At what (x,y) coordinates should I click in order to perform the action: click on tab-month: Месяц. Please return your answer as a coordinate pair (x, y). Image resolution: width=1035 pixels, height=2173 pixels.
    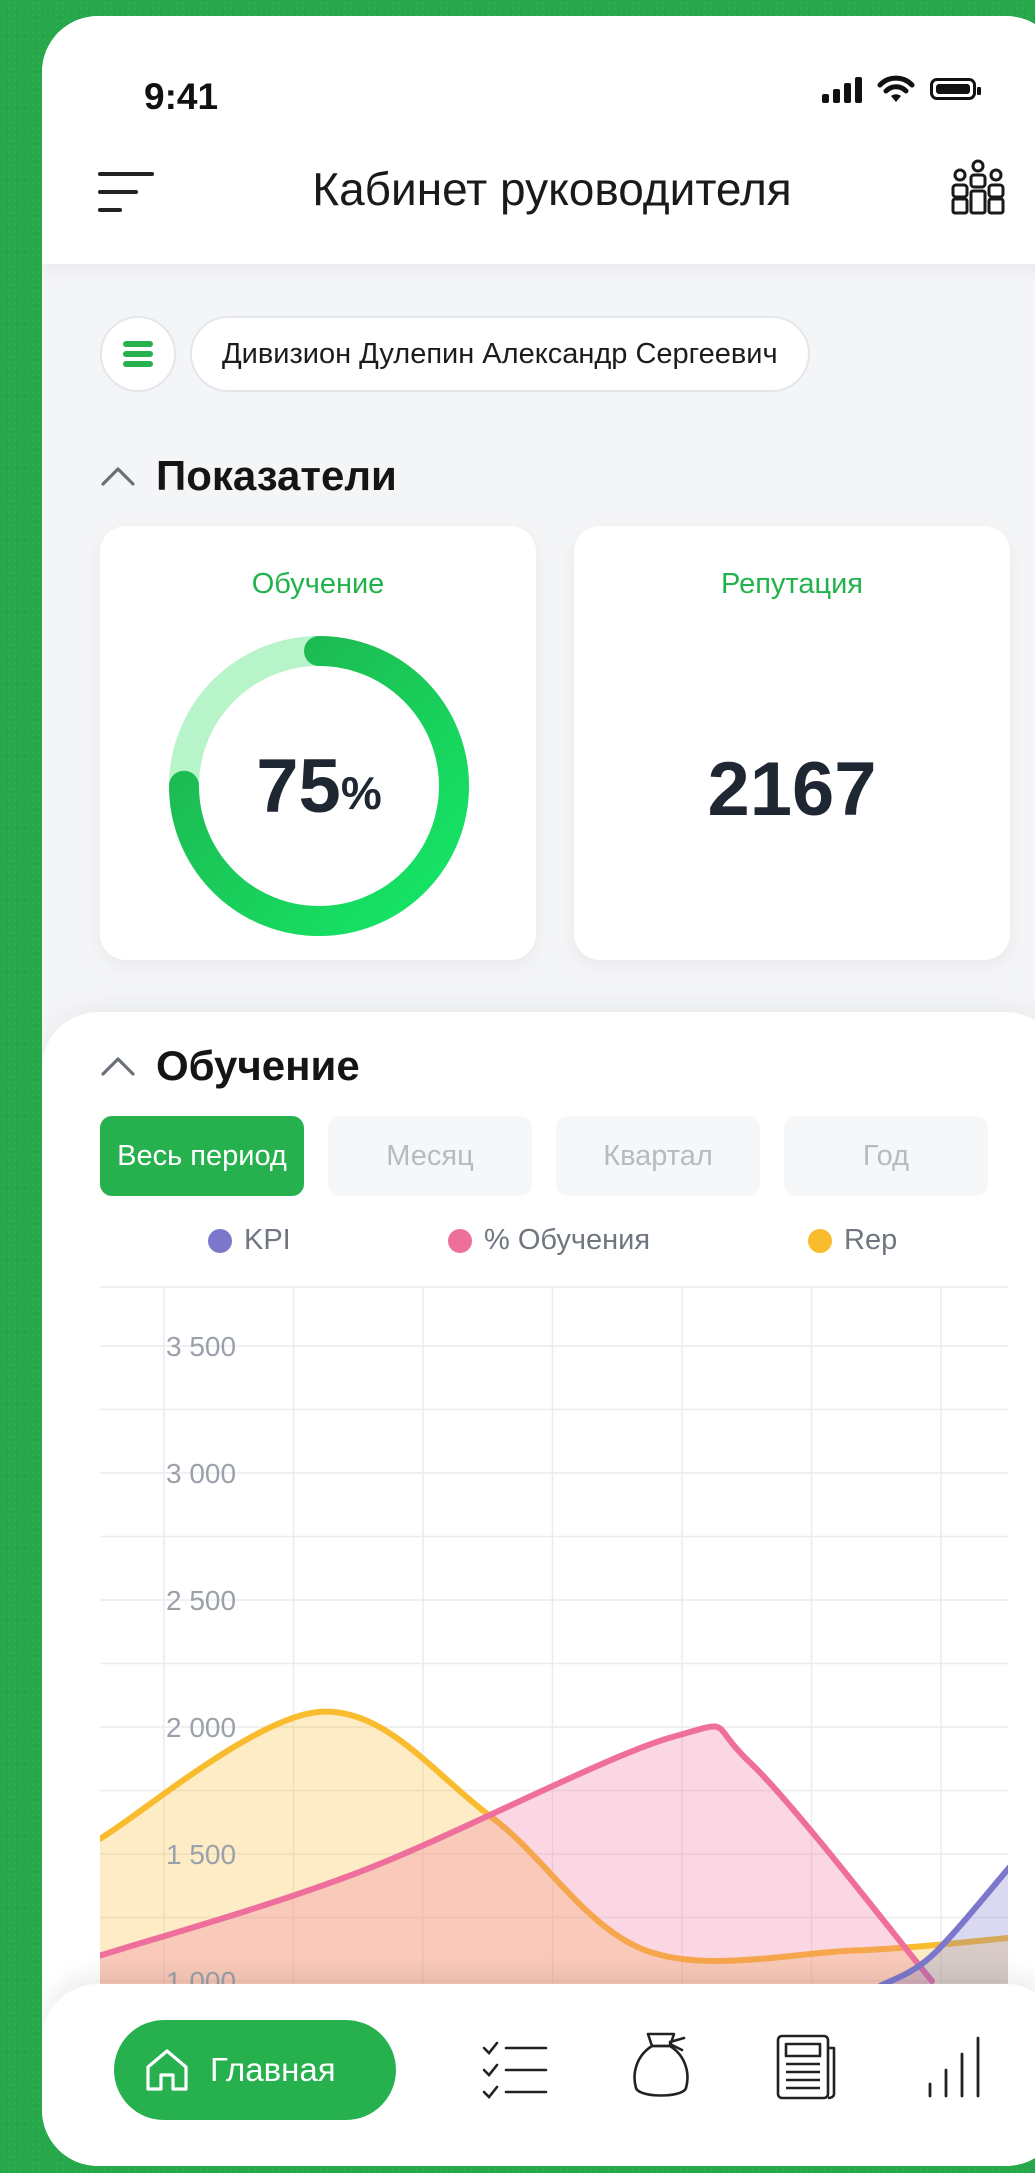
    Looking at the image, I should click on (430, 1156).